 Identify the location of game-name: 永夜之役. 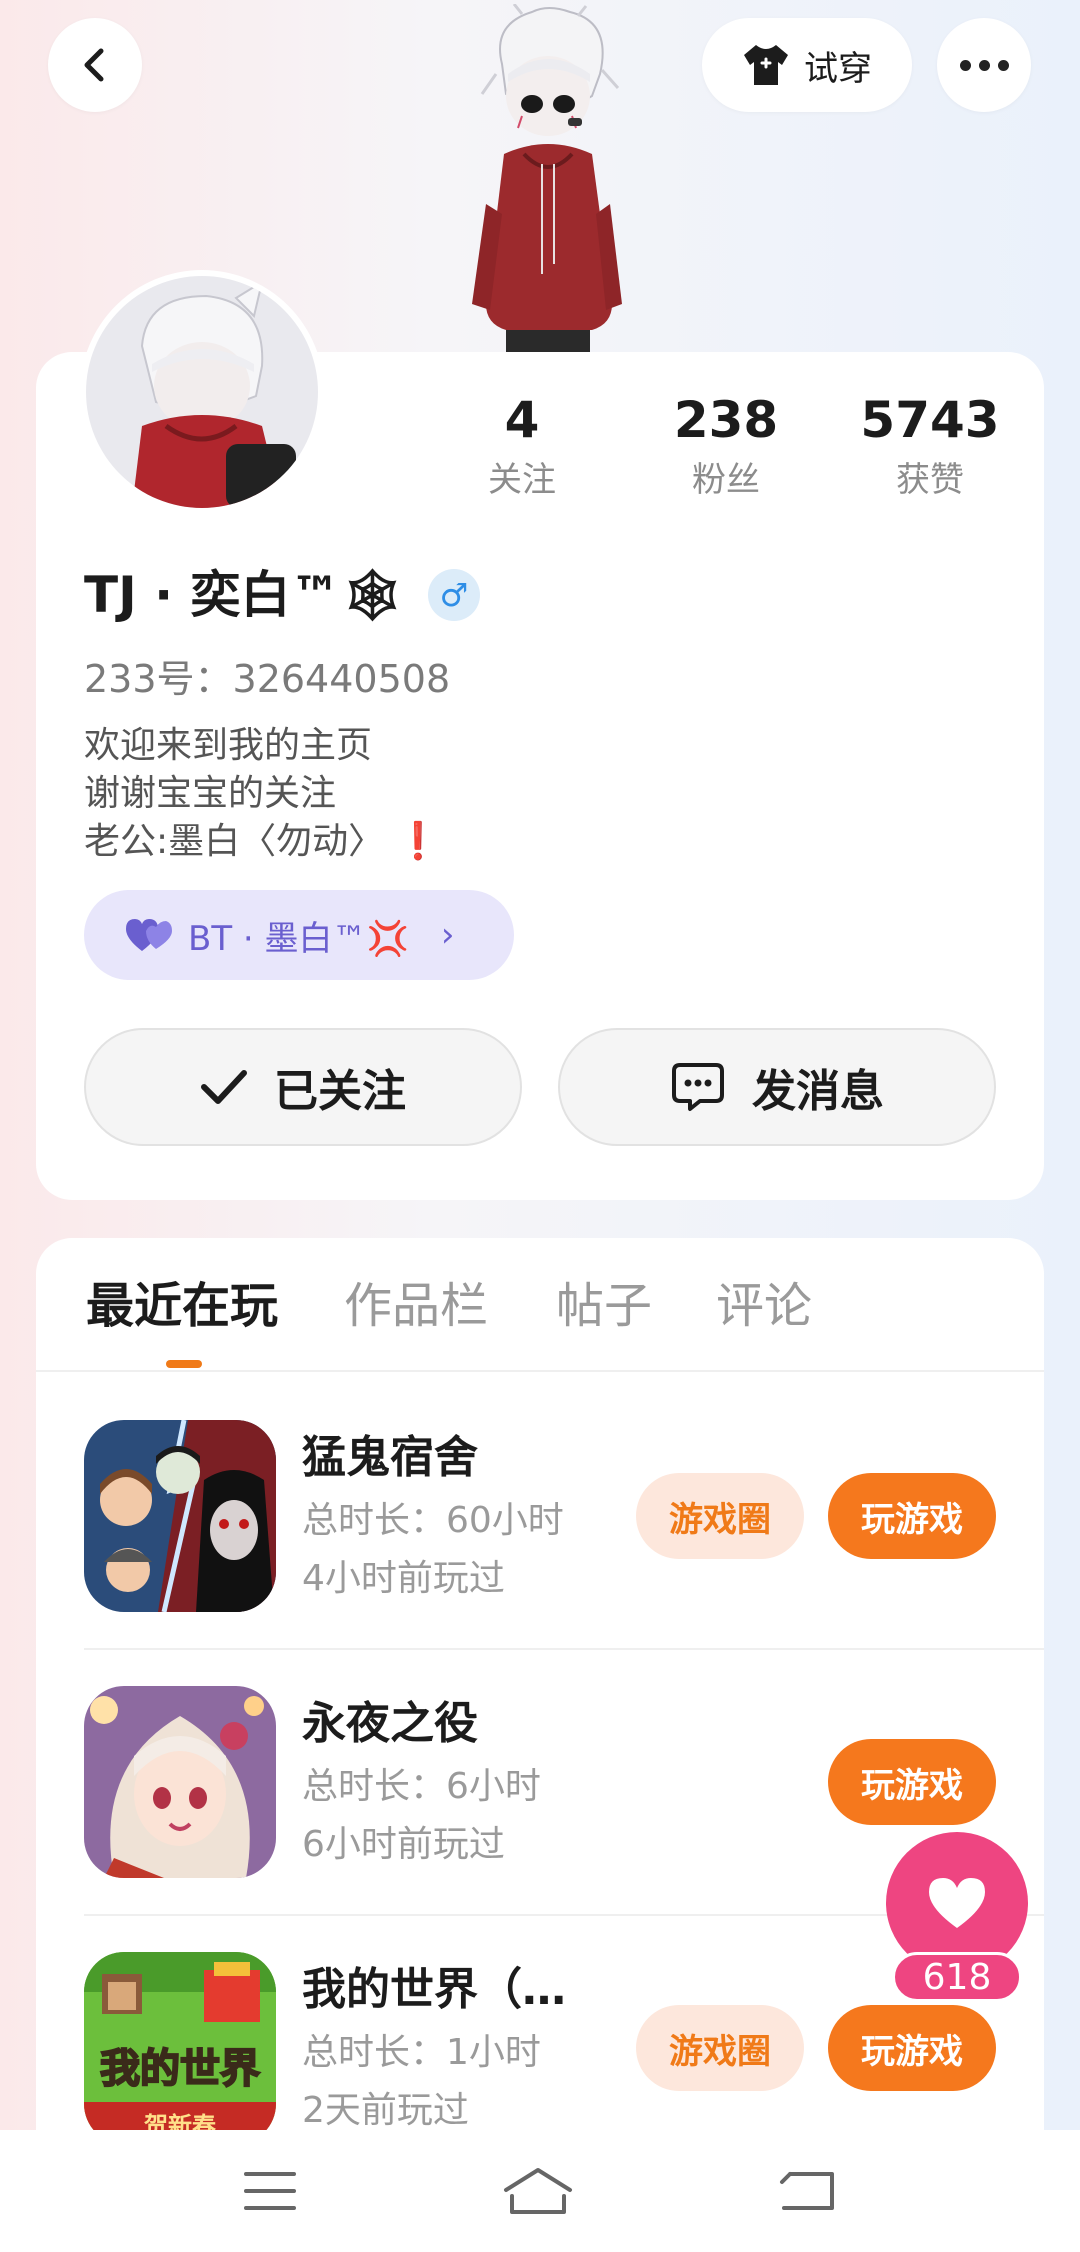
(390, 1724).